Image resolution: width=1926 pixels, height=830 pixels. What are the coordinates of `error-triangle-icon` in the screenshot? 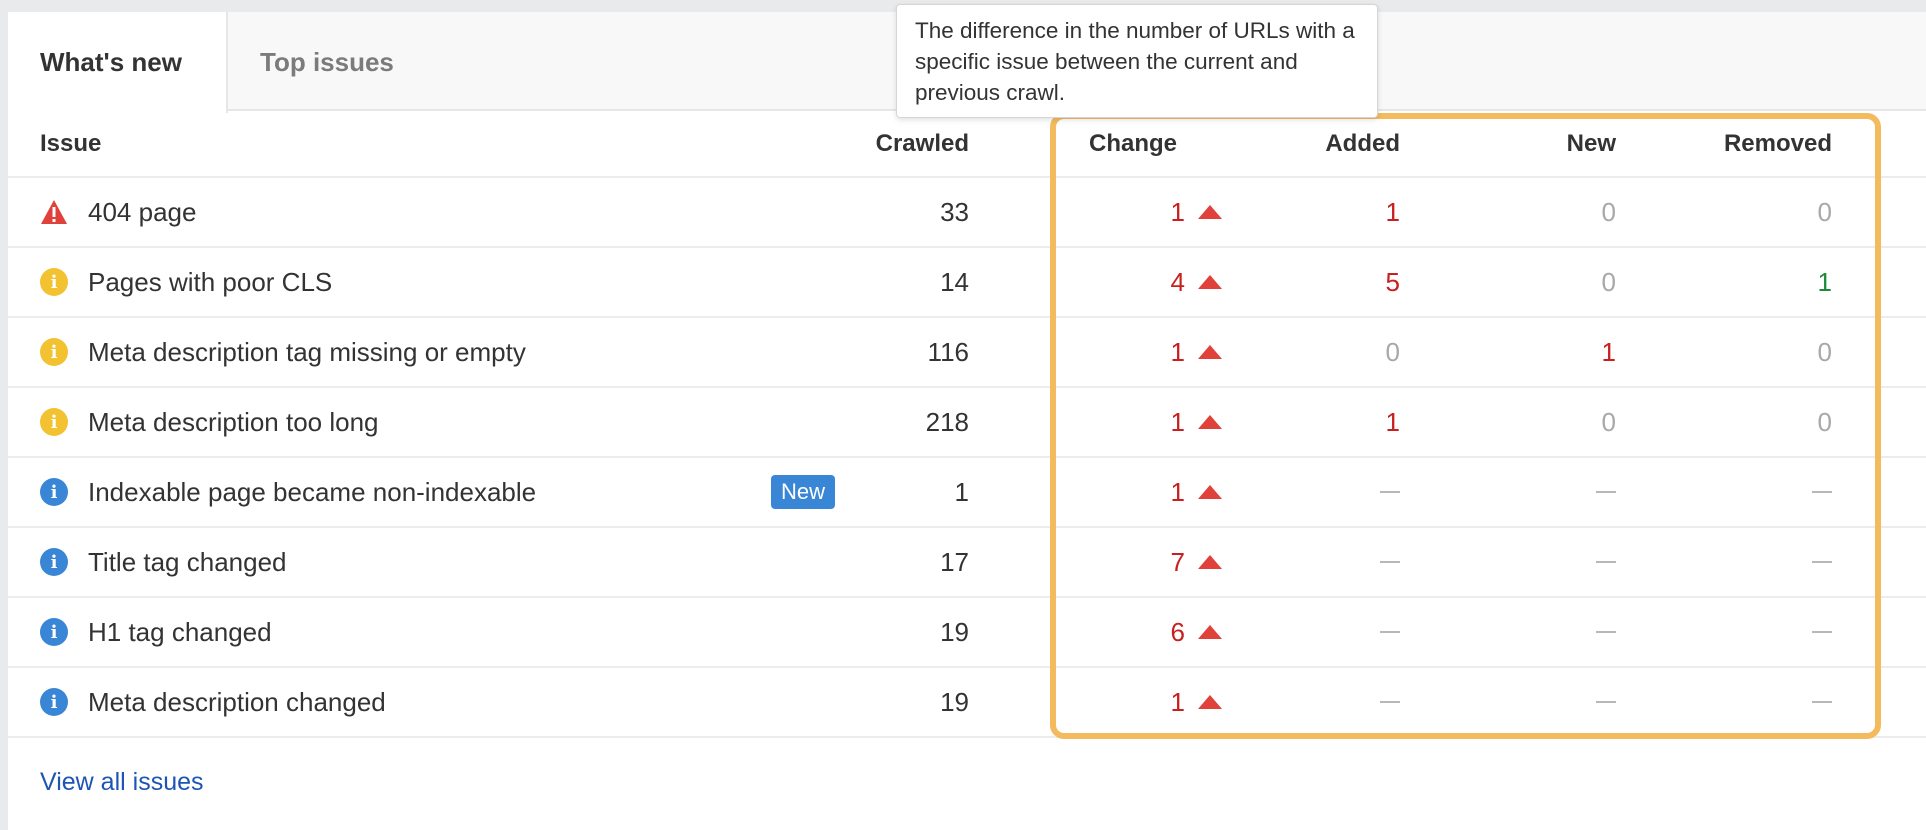 It's located at (54, 212).